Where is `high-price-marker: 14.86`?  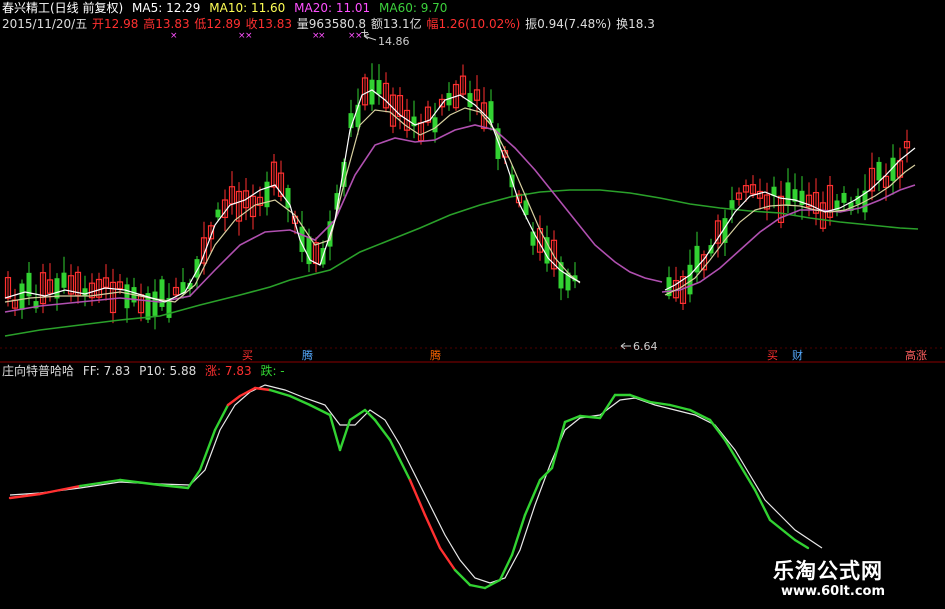
high-price-marker: 14.86 is located at coordinates (386, 40).